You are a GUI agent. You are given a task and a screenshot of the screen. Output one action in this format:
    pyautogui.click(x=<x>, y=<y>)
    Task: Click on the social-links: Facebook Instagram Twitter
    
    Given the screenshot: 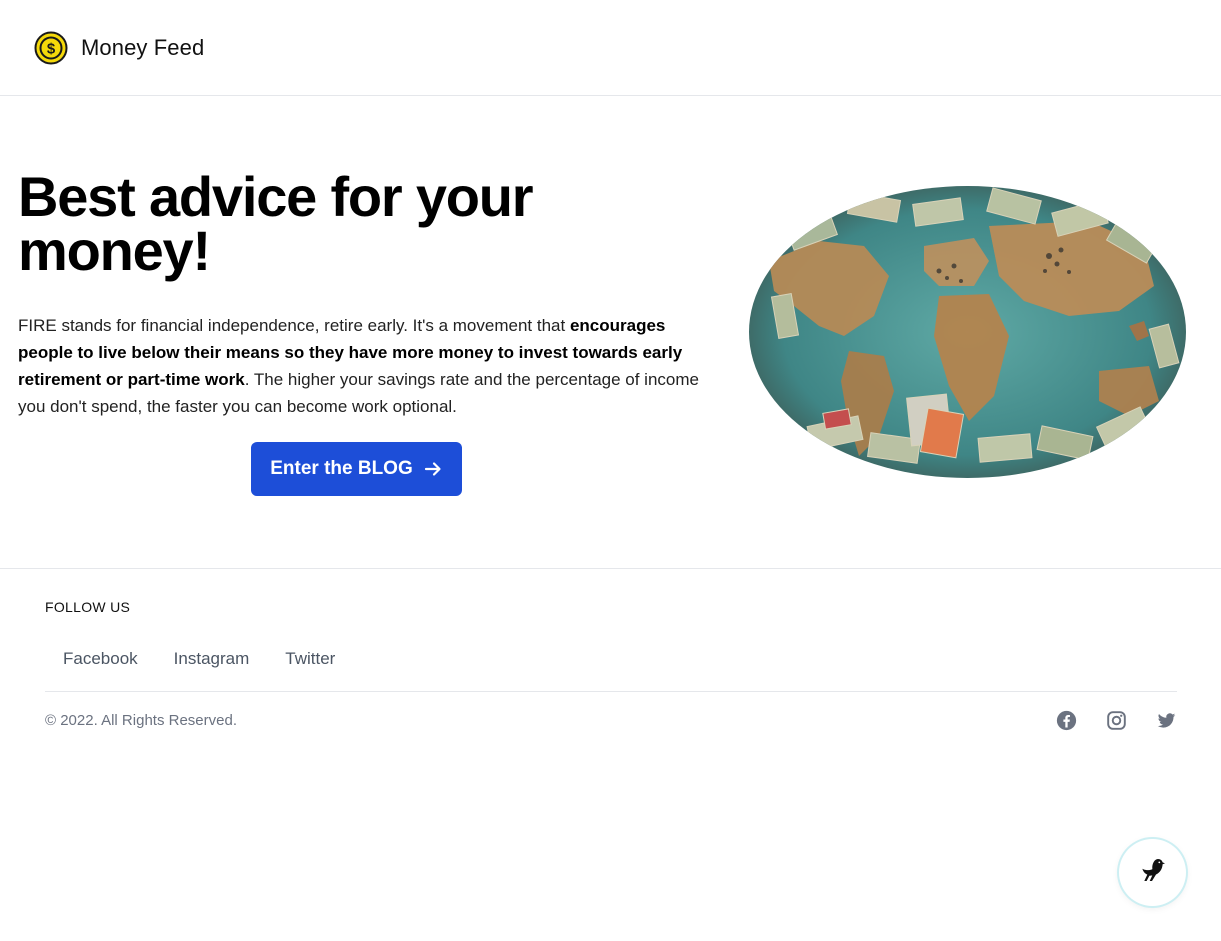 What is the action you would take?
    pyautogui.click(x=217, y=659)
    